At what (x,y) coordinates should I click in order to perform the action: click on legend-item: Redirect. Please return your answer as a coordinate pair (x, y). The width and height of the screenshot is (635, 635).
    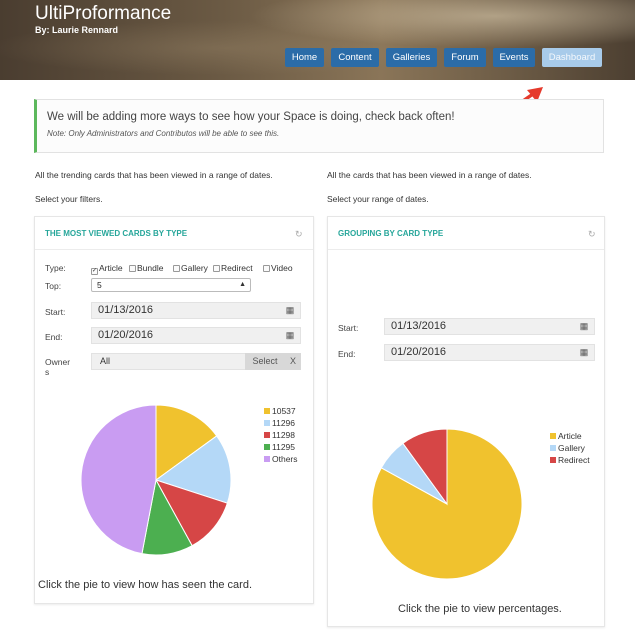
    Looking at the image, I should click on (570, 460).